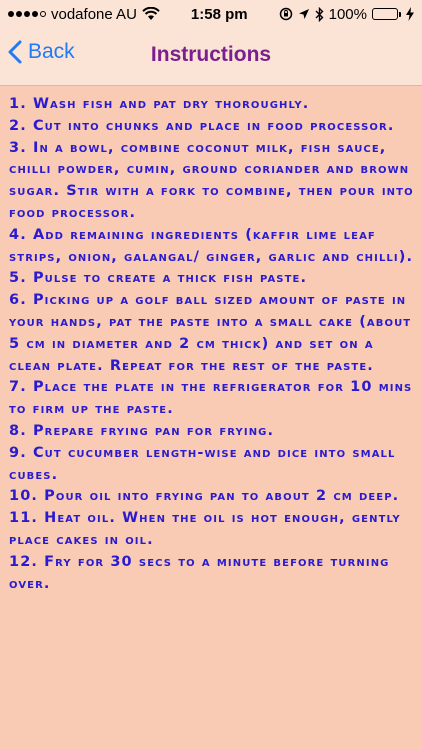 This screenshot has height=750, width=422. Describe the element at coordinates (211, 54) in the screenshot. I see `page-title: Instructions` at that location.